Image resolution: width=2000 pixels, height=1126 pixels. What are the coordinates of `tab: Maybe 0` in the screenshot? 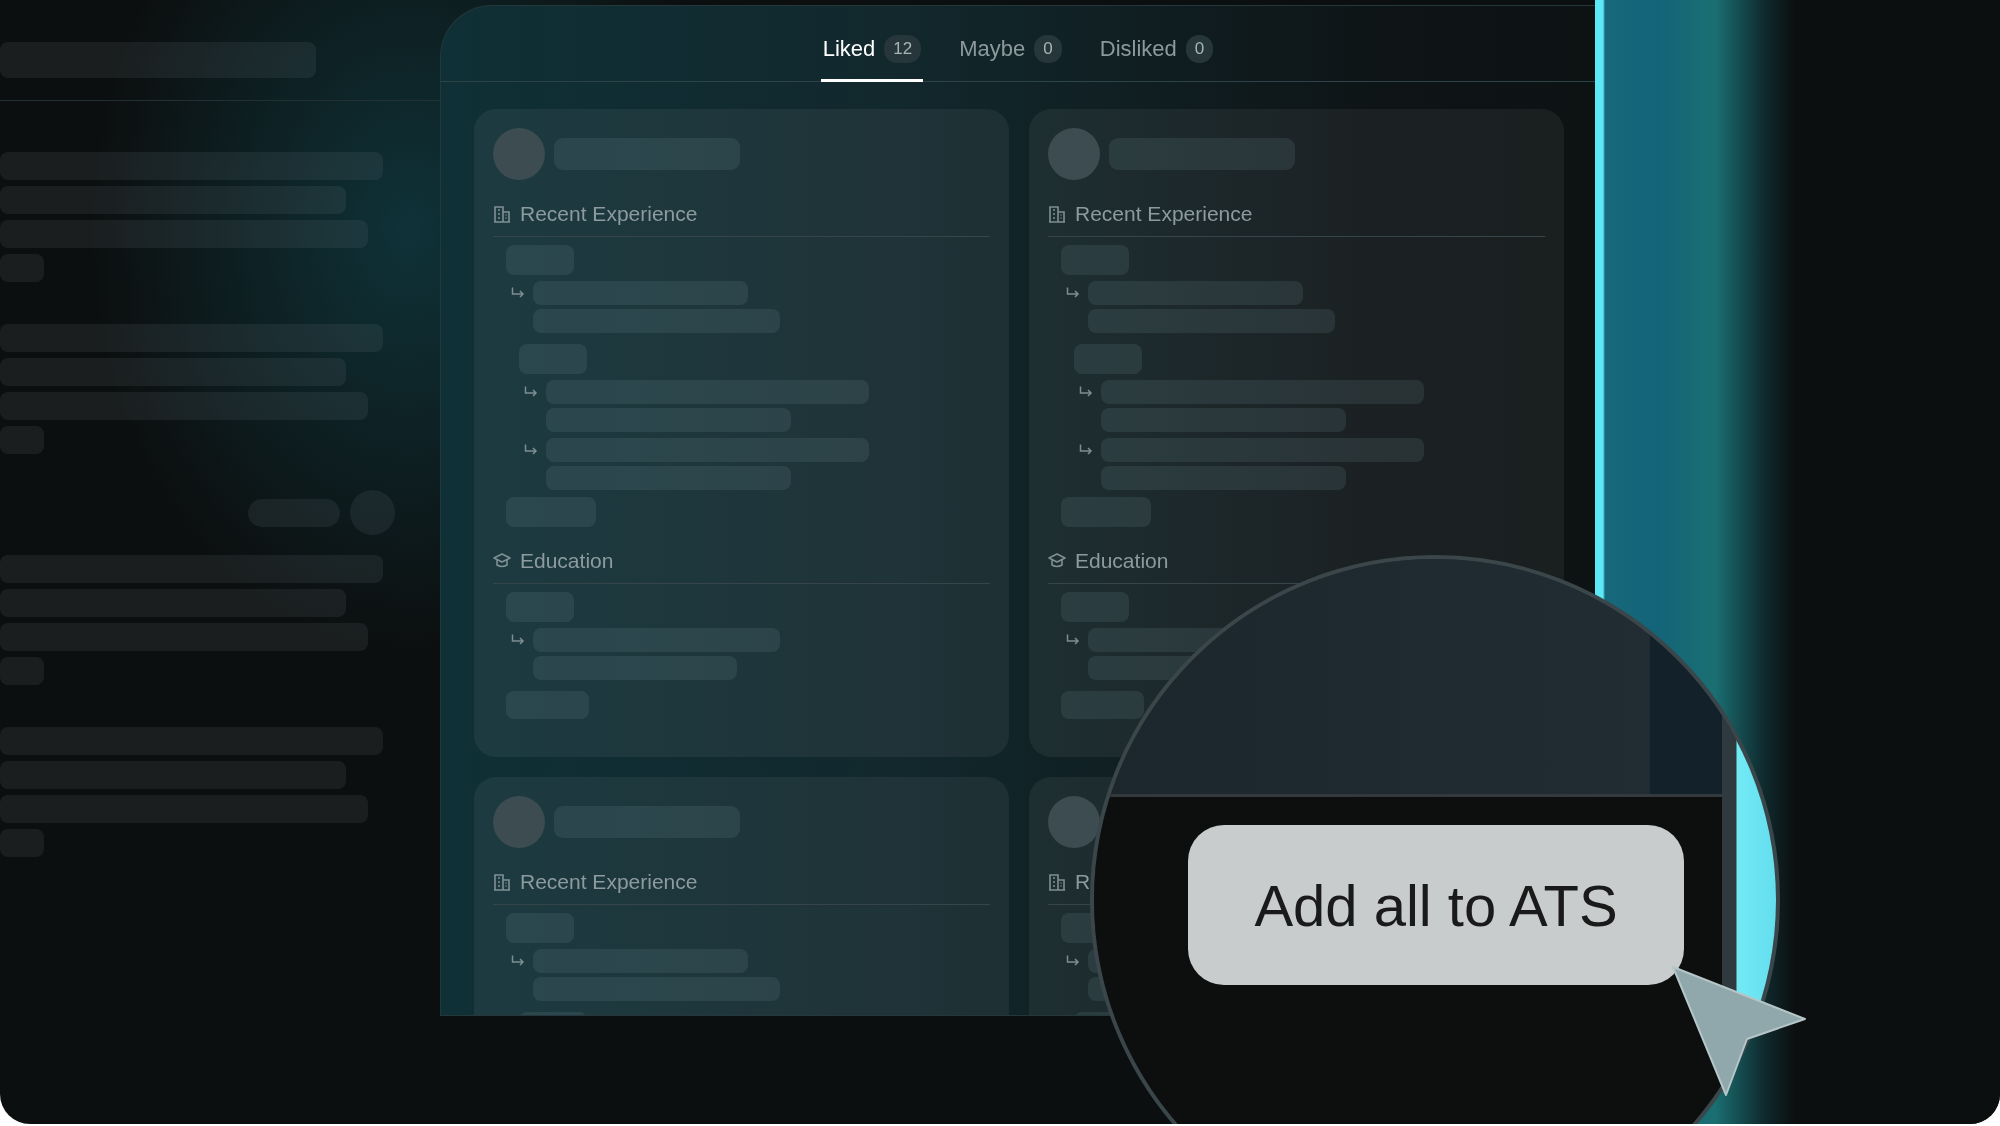 It's located at (1010, 44).